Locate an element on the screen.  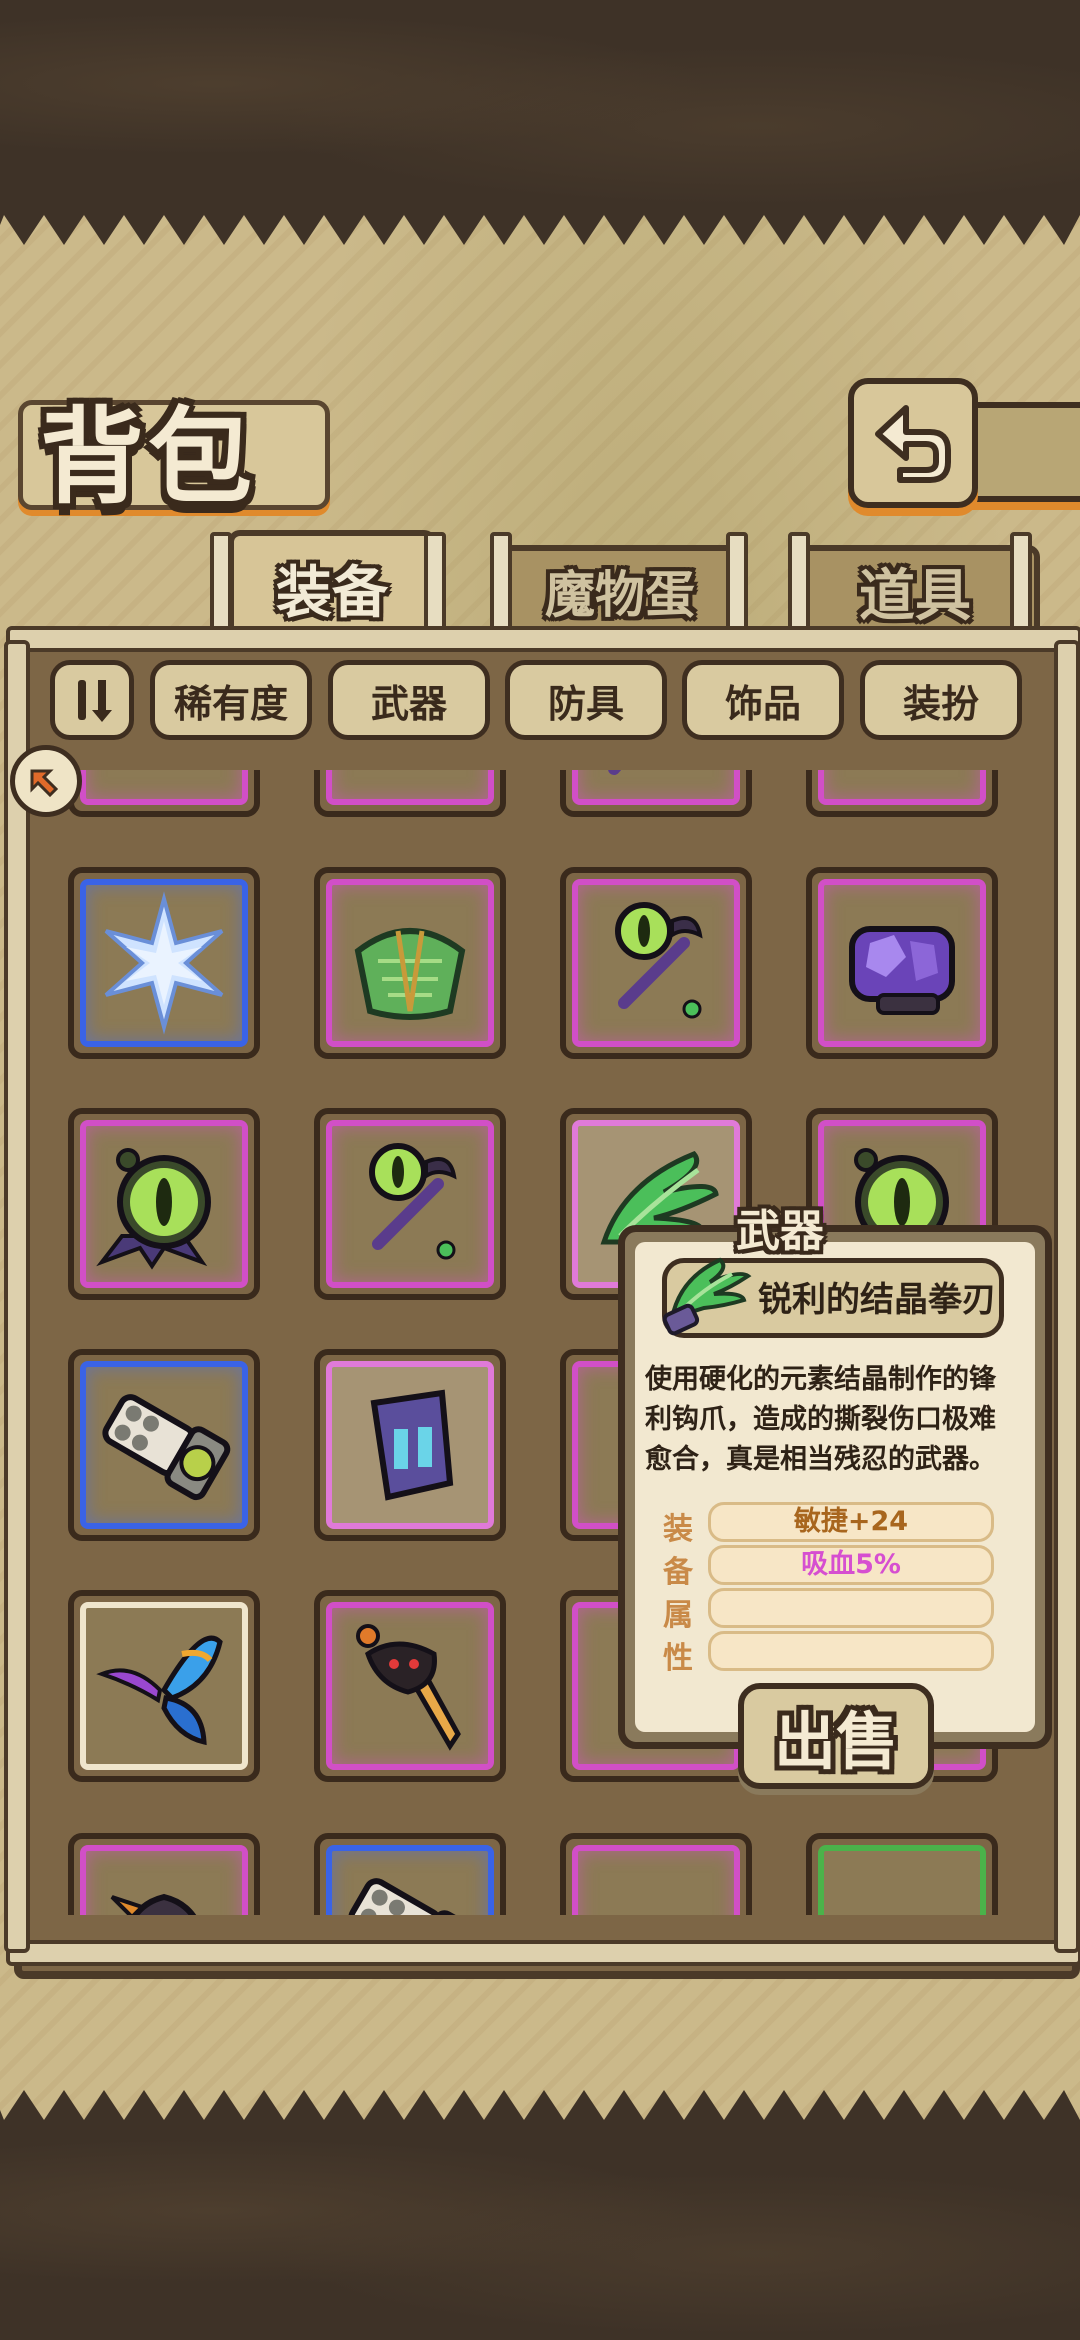
zigzag-edge-bottom is located at coordinates (540, 2110).